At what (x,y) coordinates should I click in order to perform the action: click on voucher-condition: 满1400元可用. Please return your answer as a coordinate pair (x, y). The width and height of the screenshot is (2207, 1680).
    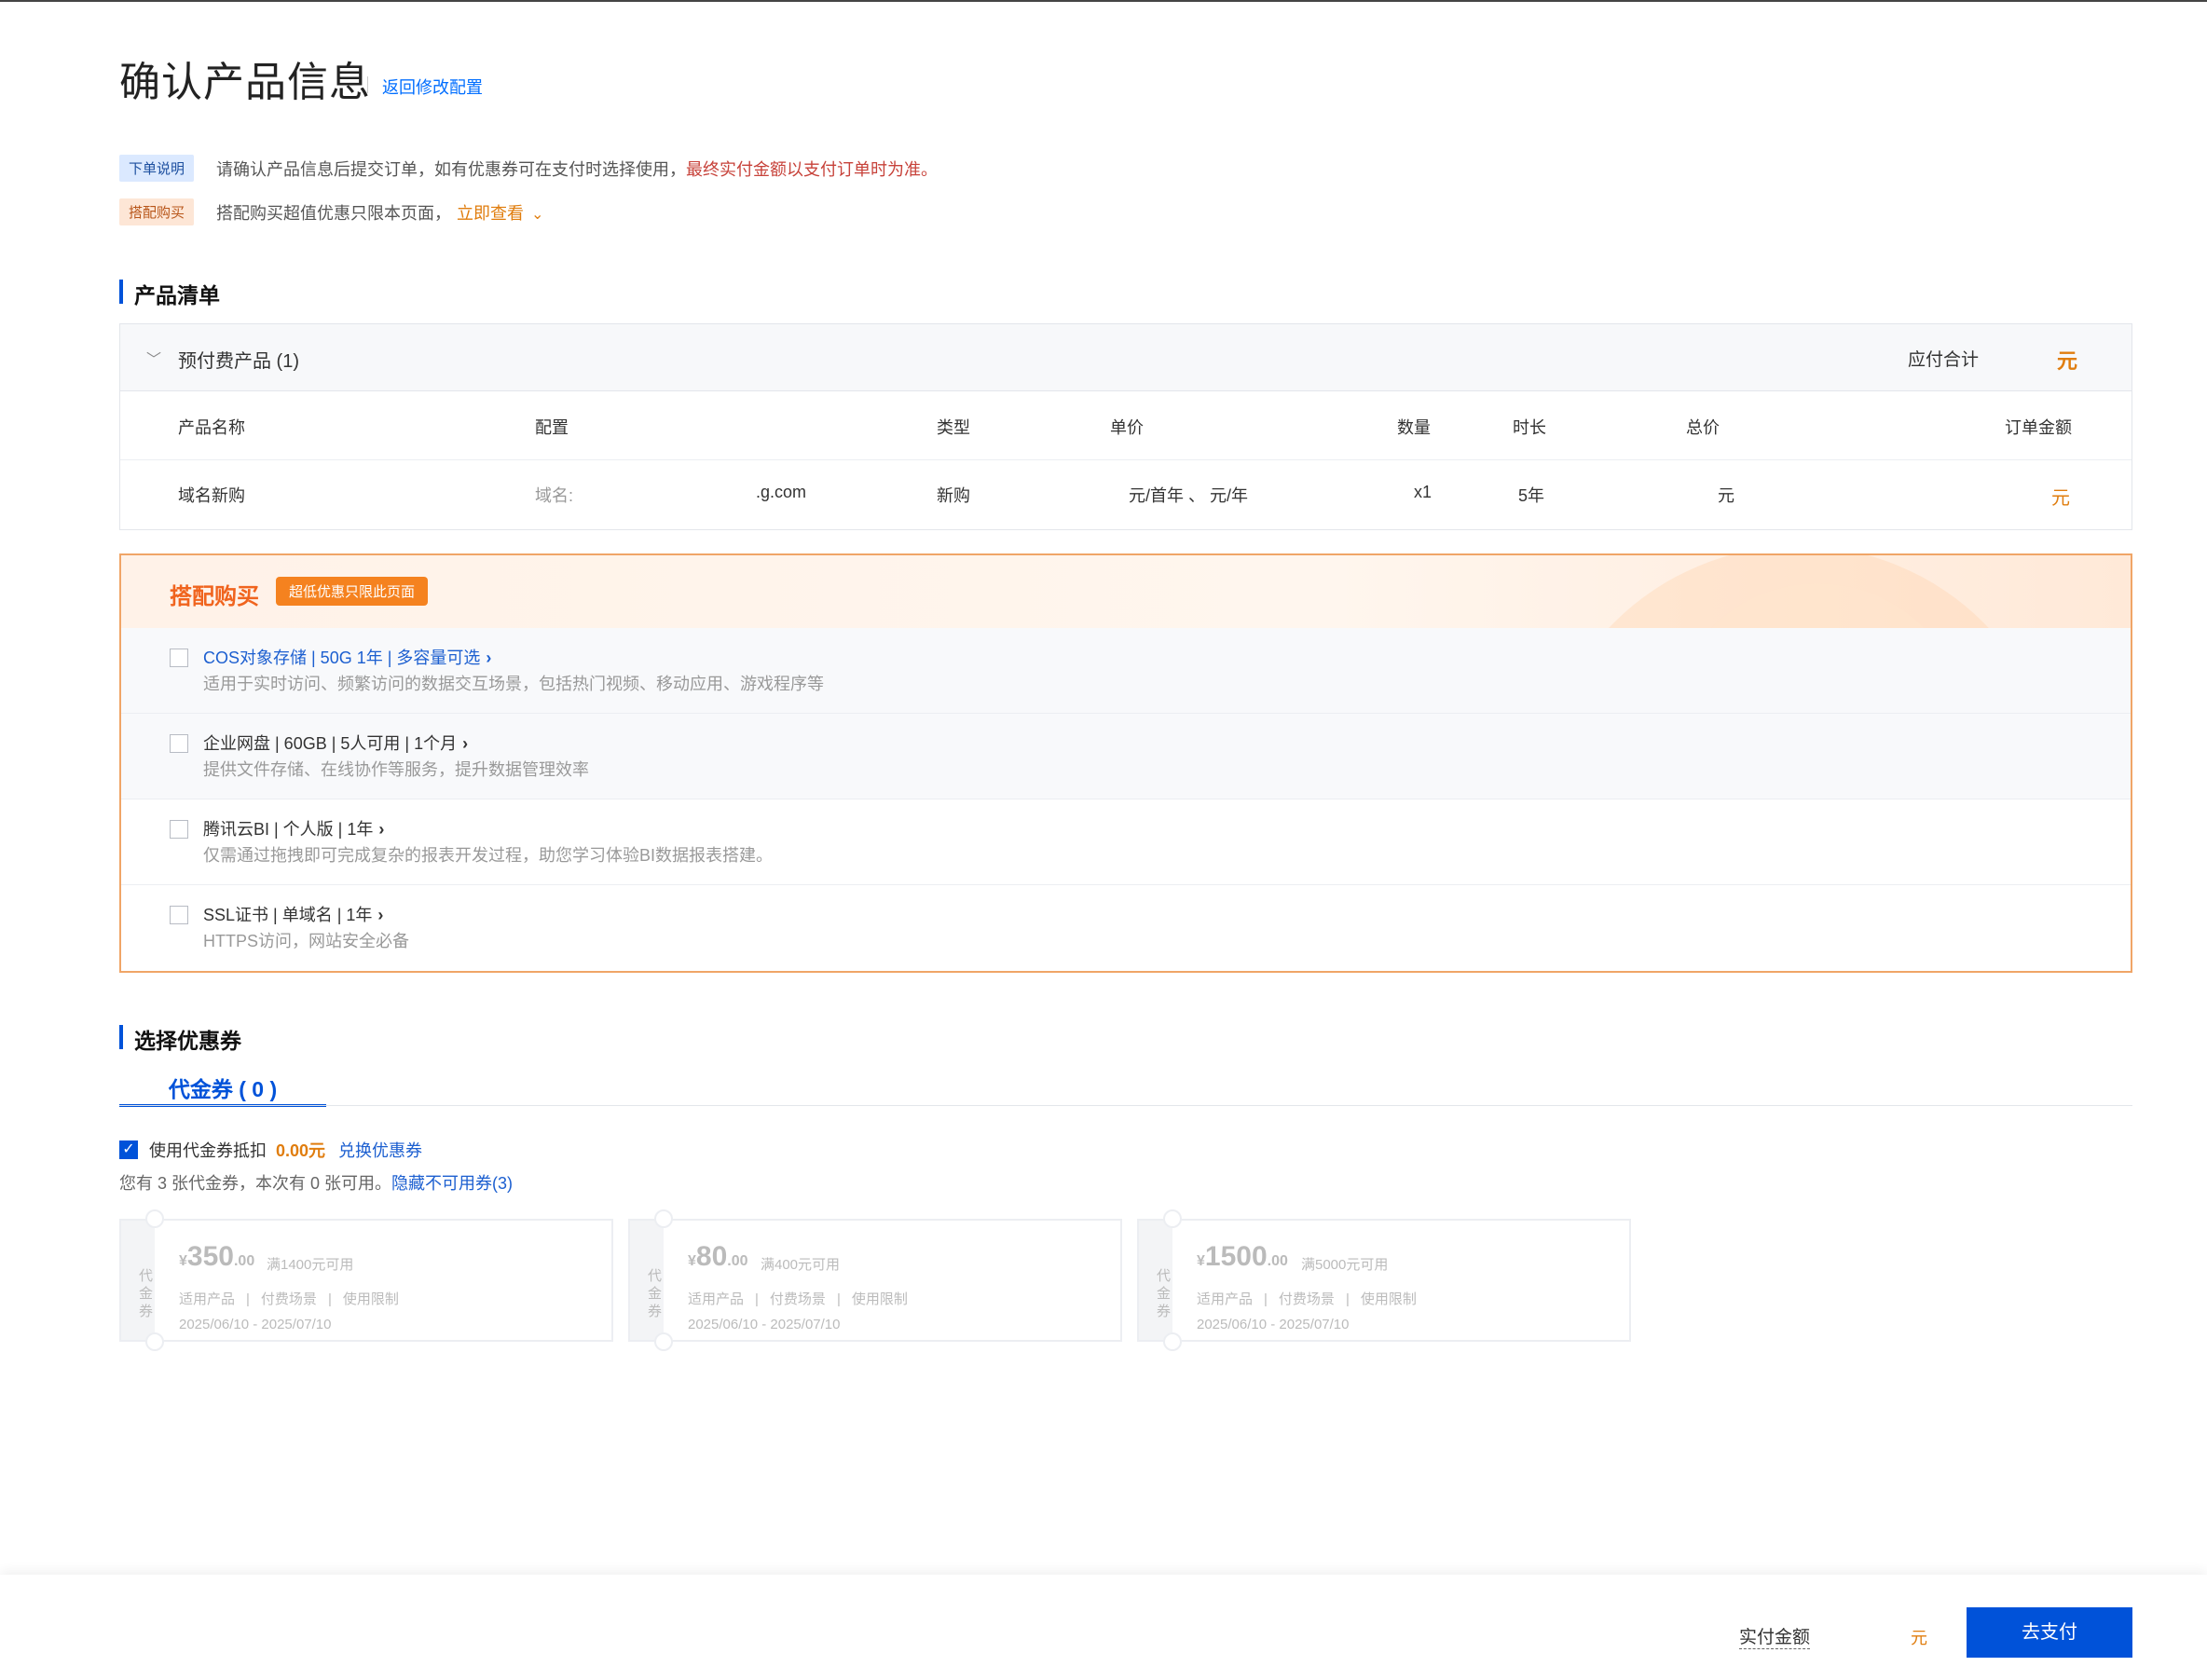
    Looking at the image, I should click on (310, 1265).